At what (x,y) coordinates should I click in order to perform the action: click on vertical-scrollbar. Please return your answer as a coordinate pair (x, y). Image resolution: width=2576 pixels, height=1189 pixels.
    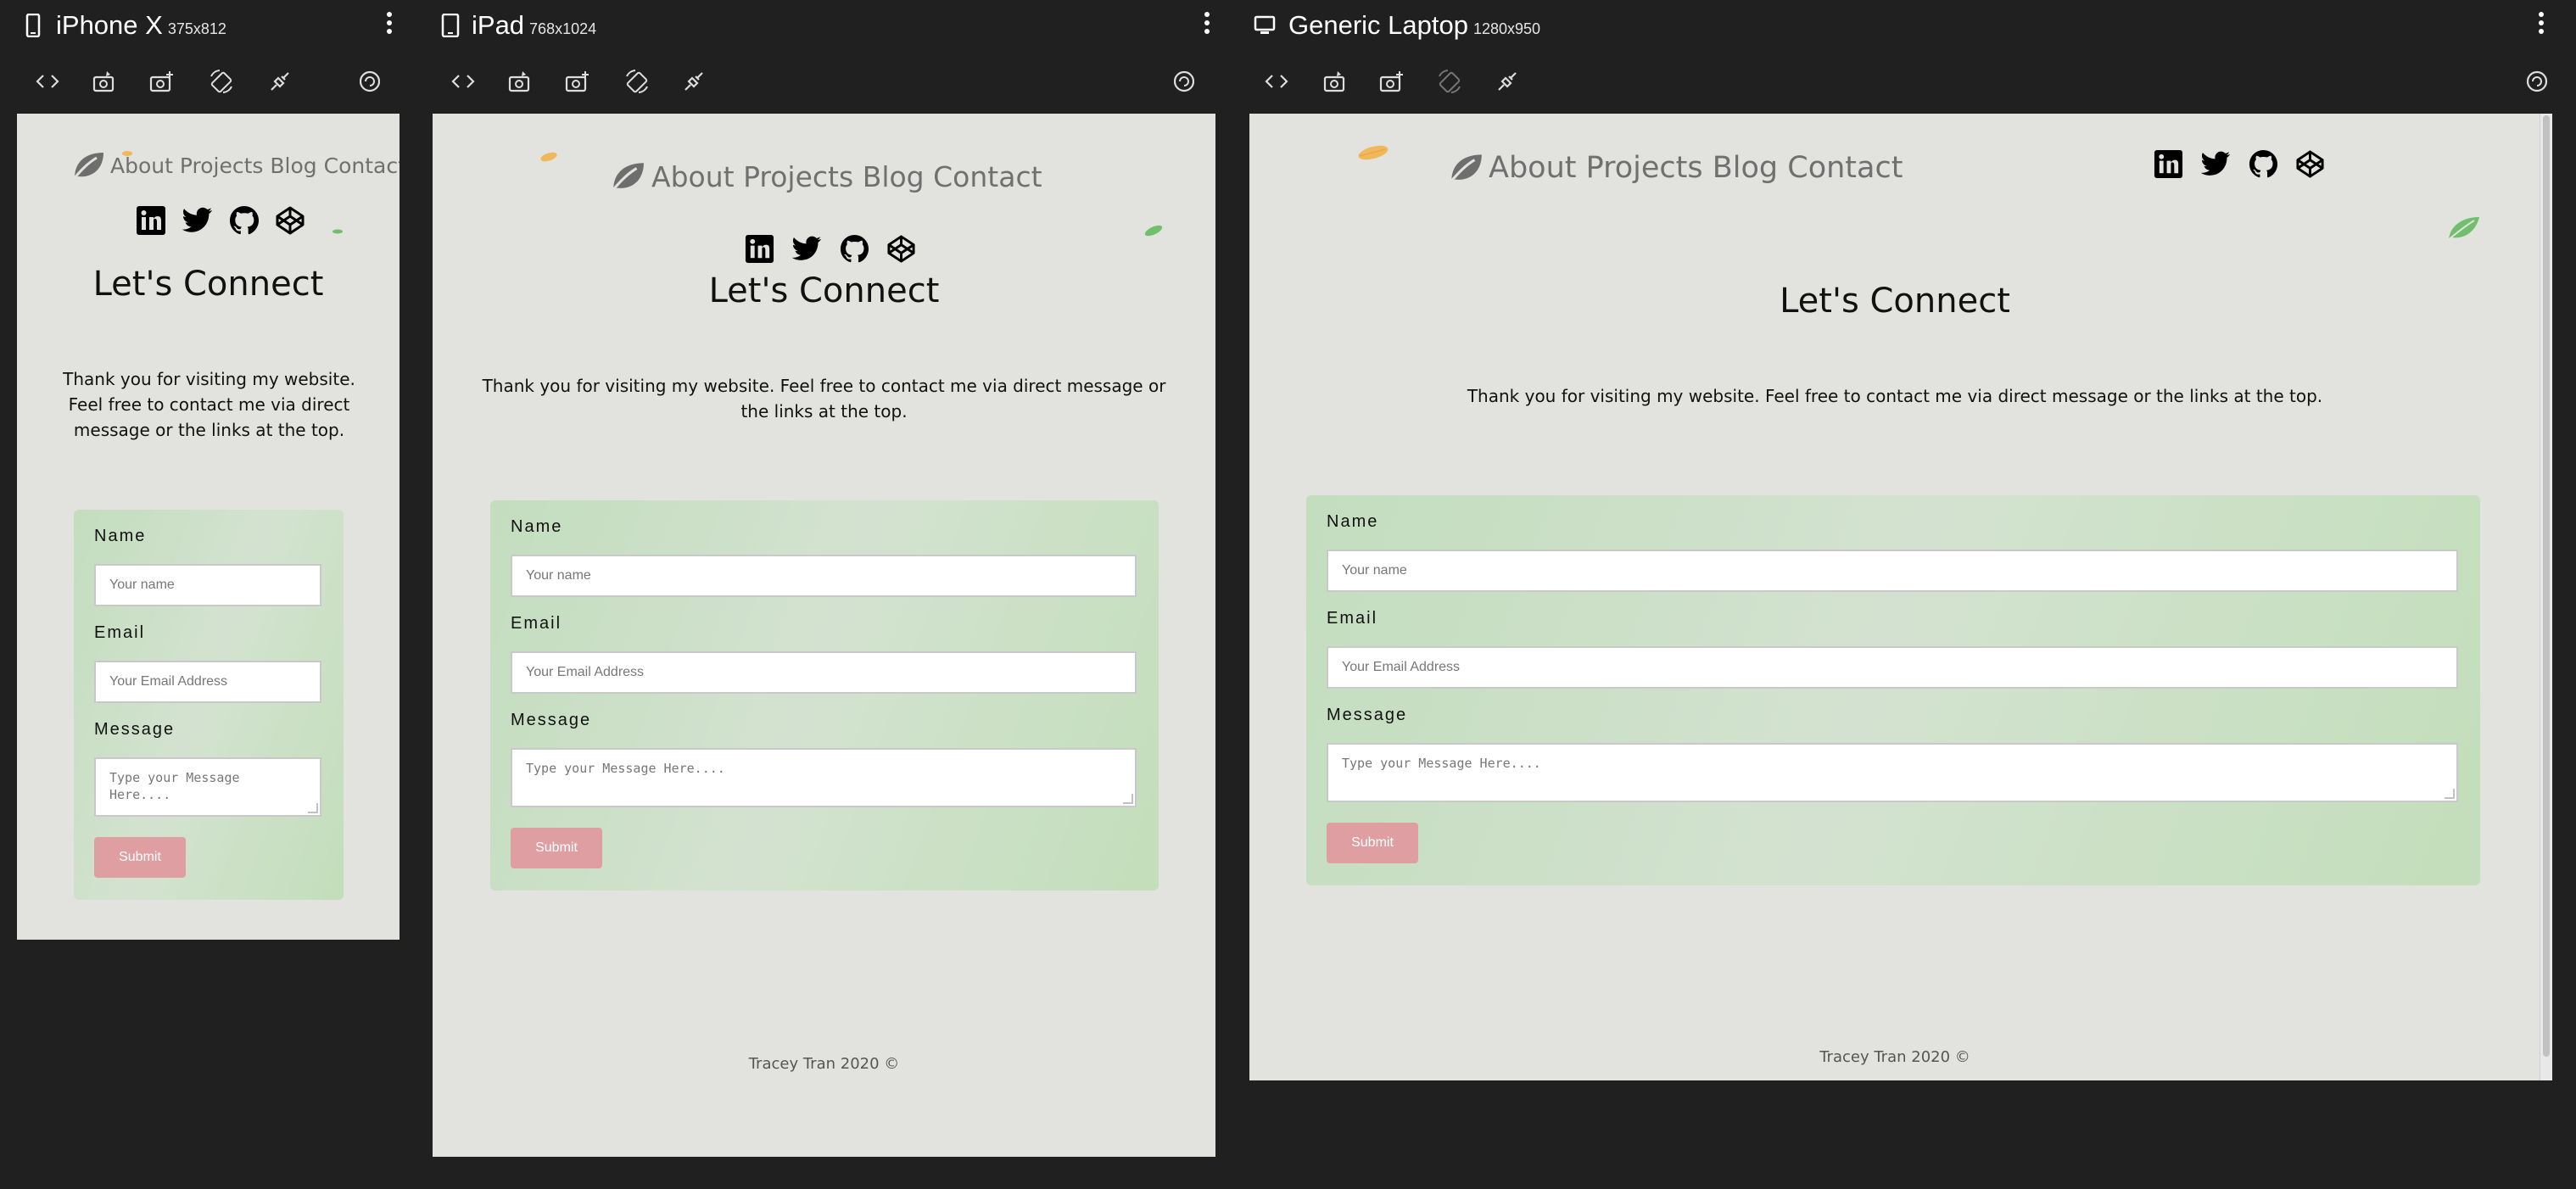
    Looking at the image, I should click on (2546, 597).